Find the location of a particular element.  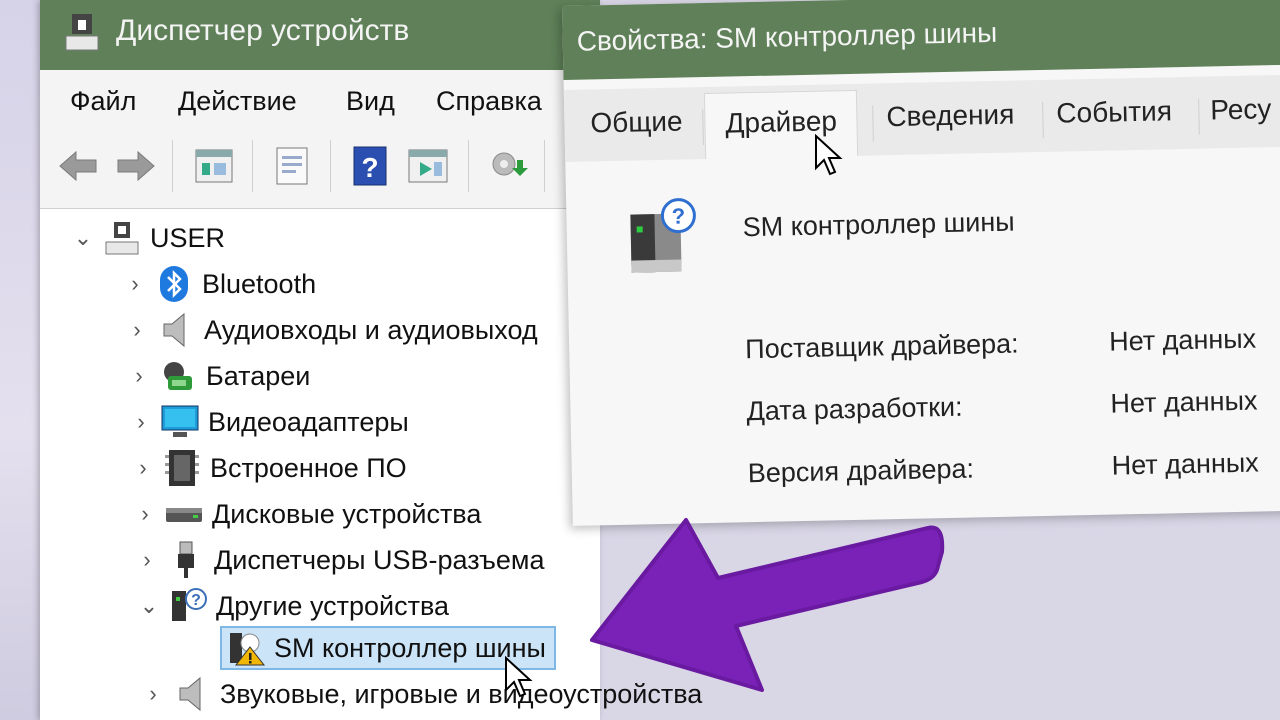

tree-item-label: Аудиовходы и аудиовыход is located at coordinates (371, 329).